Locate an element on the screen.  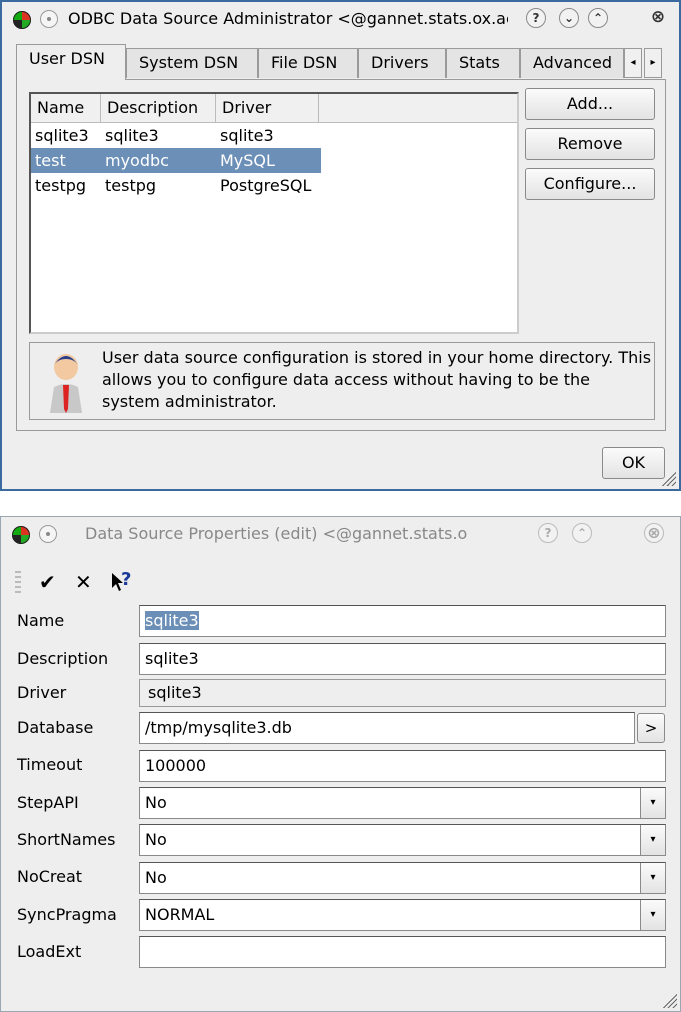
name-field: sqlite3 is located at coordinates (402, 621).